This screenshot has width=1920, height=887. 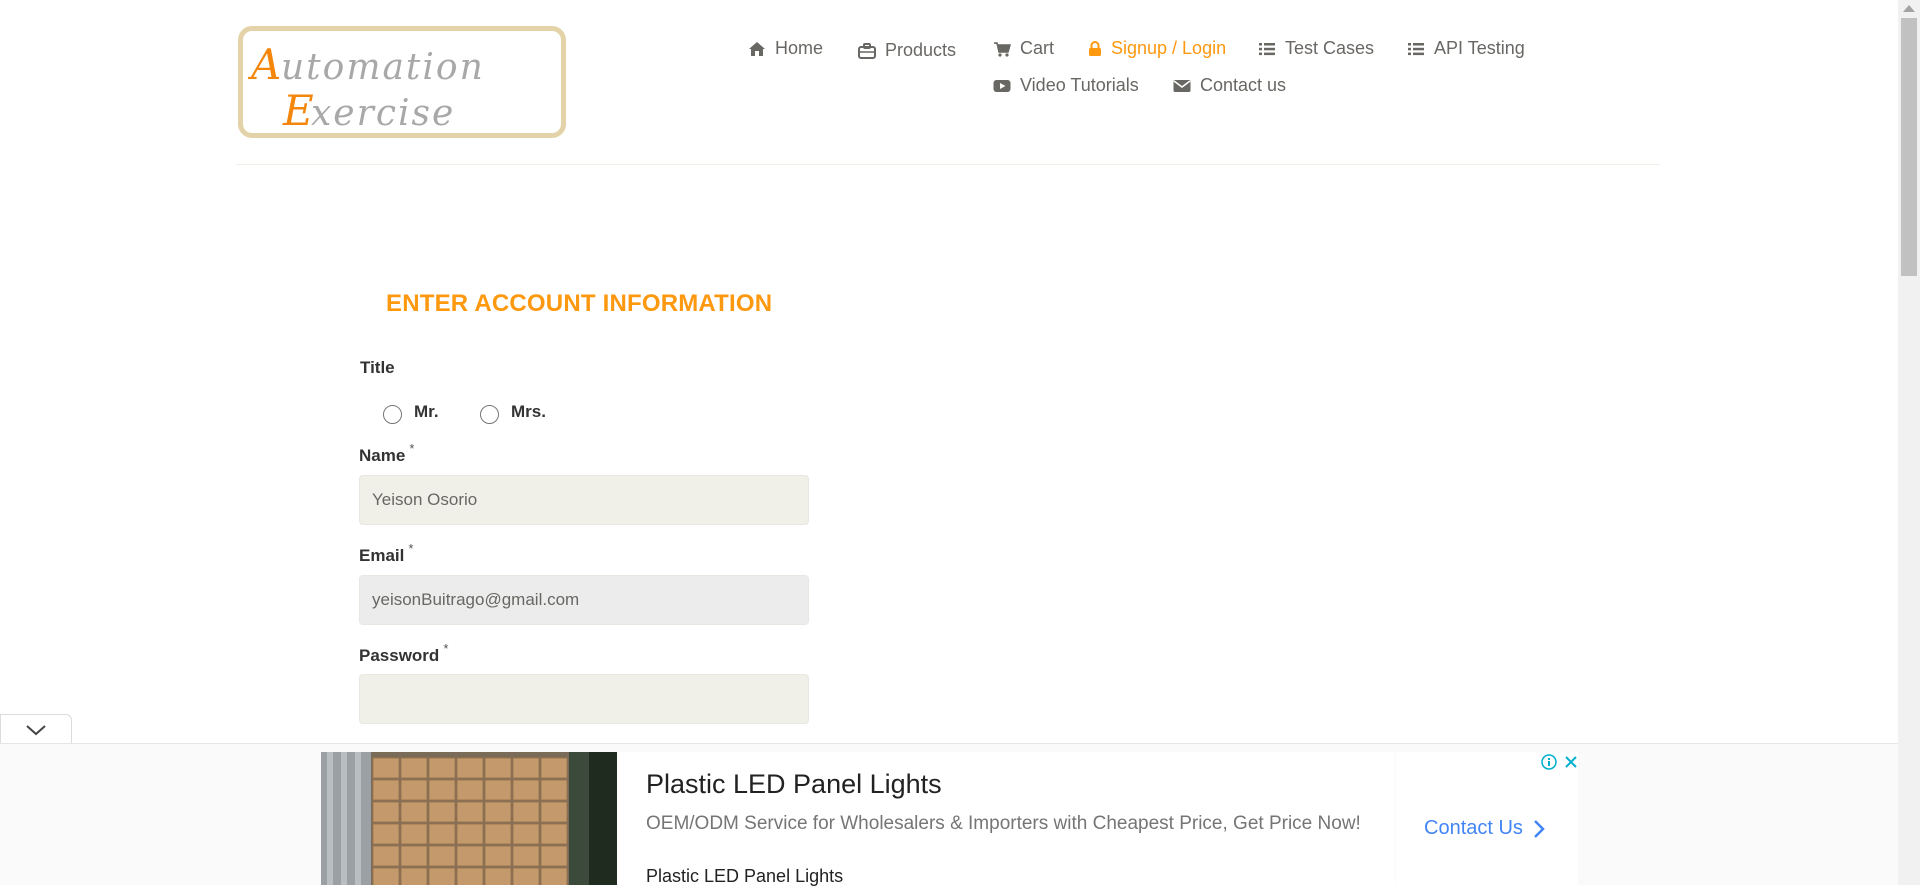 What do you see at coordinates (867, 50) in the screenshot?
I see `briefcase-icon` at bounding box center [867, 50].